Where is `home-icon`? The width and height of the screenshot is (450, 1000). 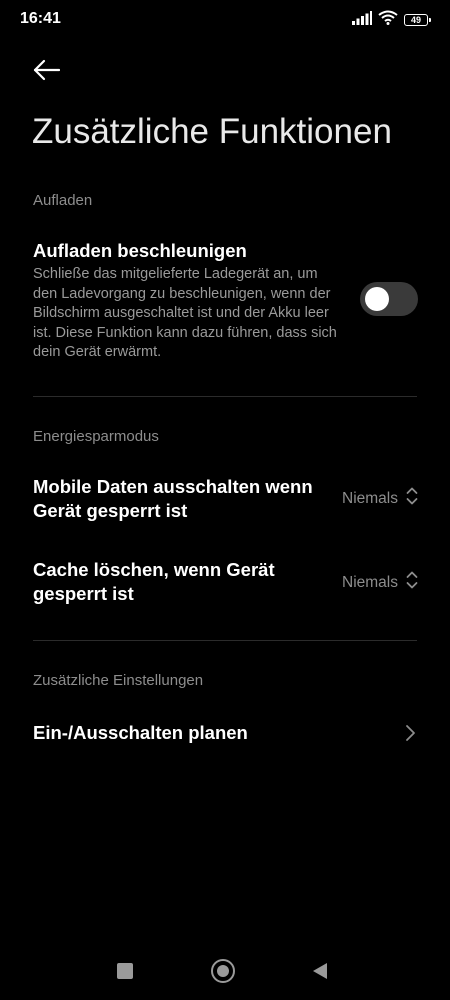
home-icon is located at coordinates (223, 971).